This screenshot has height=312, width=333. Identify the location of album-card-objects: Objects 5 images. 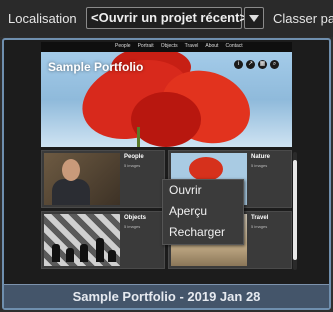
(103, 240).